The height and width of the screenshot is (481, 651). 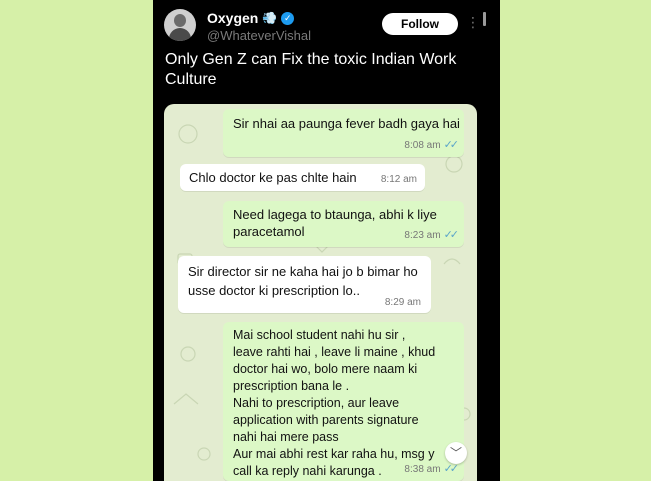 I want to click on message-time: 8:12 am, so click(x=398, y=179).